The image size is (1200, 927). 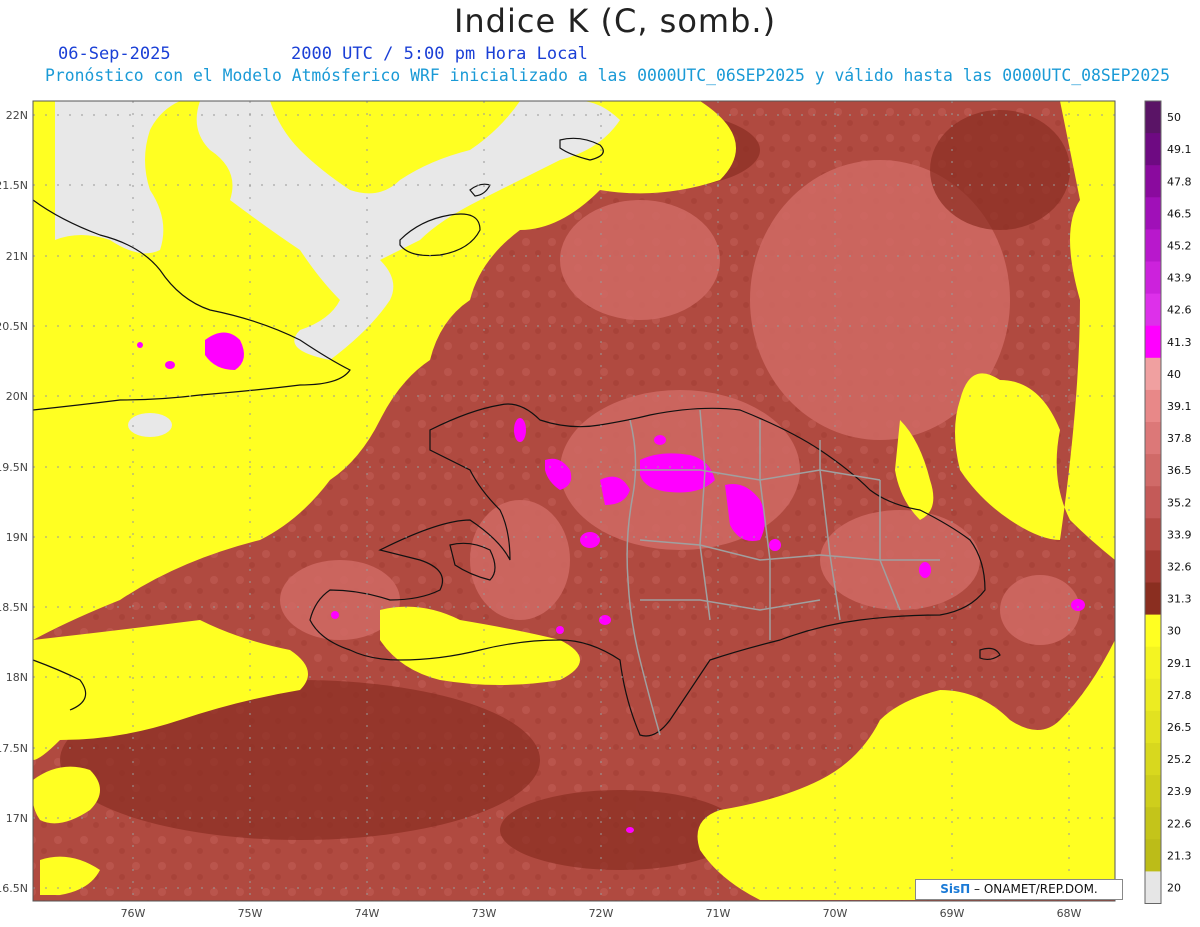 What do you see at coordinates (14, 748) in the screenshot?
I see `lat-label: 17.5N` at bounding box center [14, 748].